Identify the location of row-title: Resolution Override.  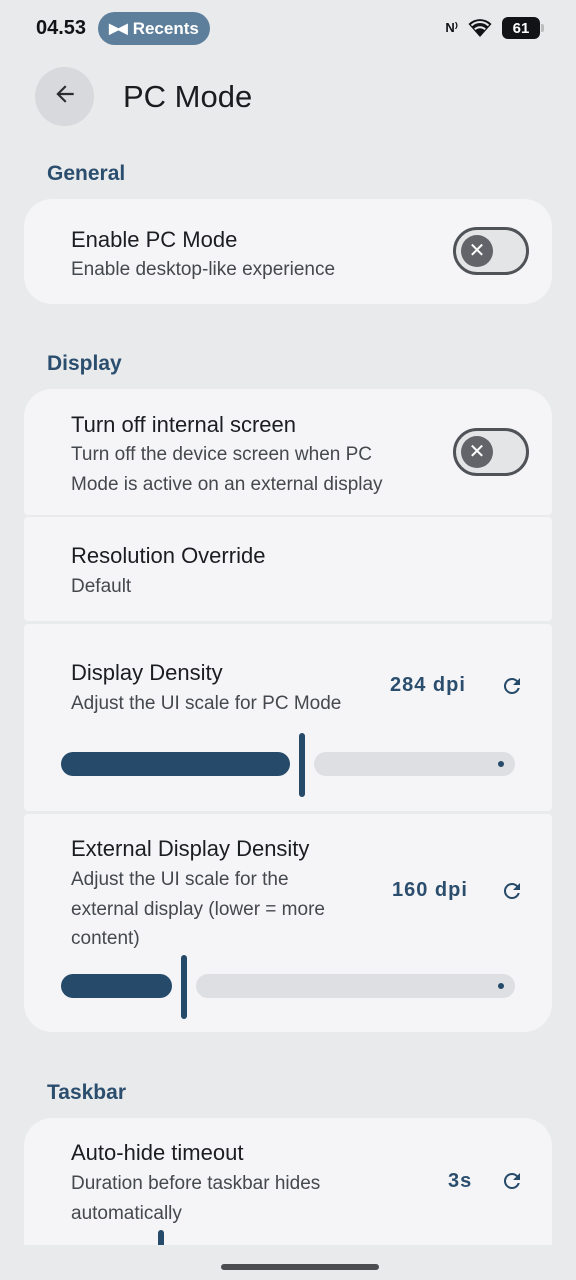
(168, 555).